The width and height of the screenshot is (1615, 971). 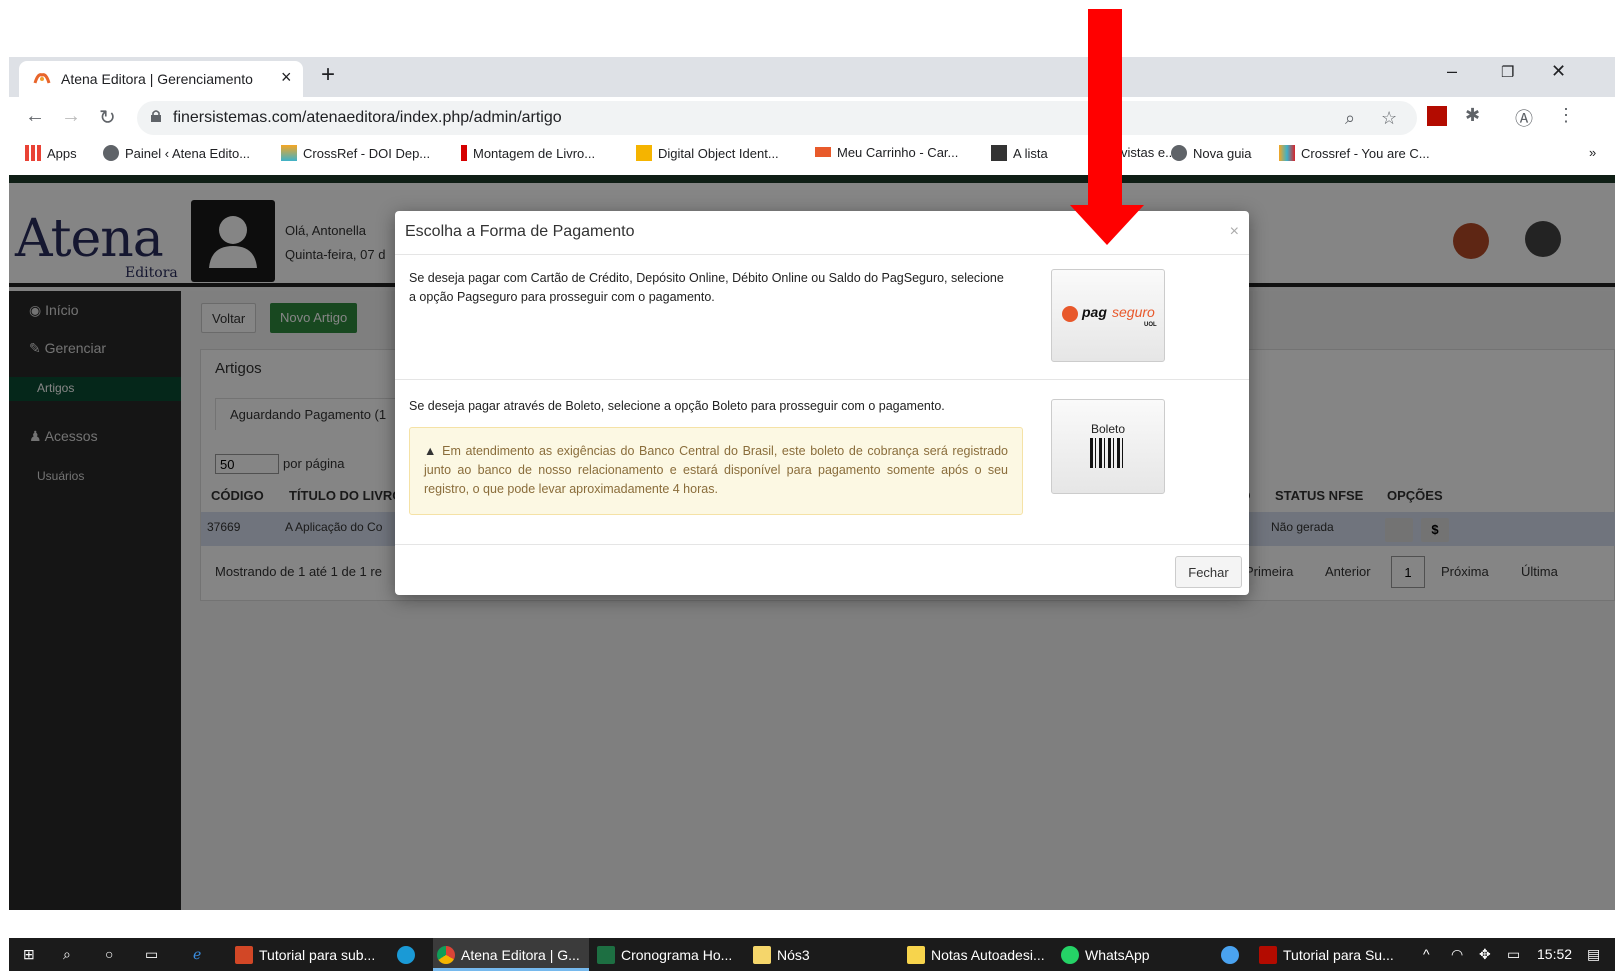 I want to click on network-icon: ◠, so click(x=1457, y=954).